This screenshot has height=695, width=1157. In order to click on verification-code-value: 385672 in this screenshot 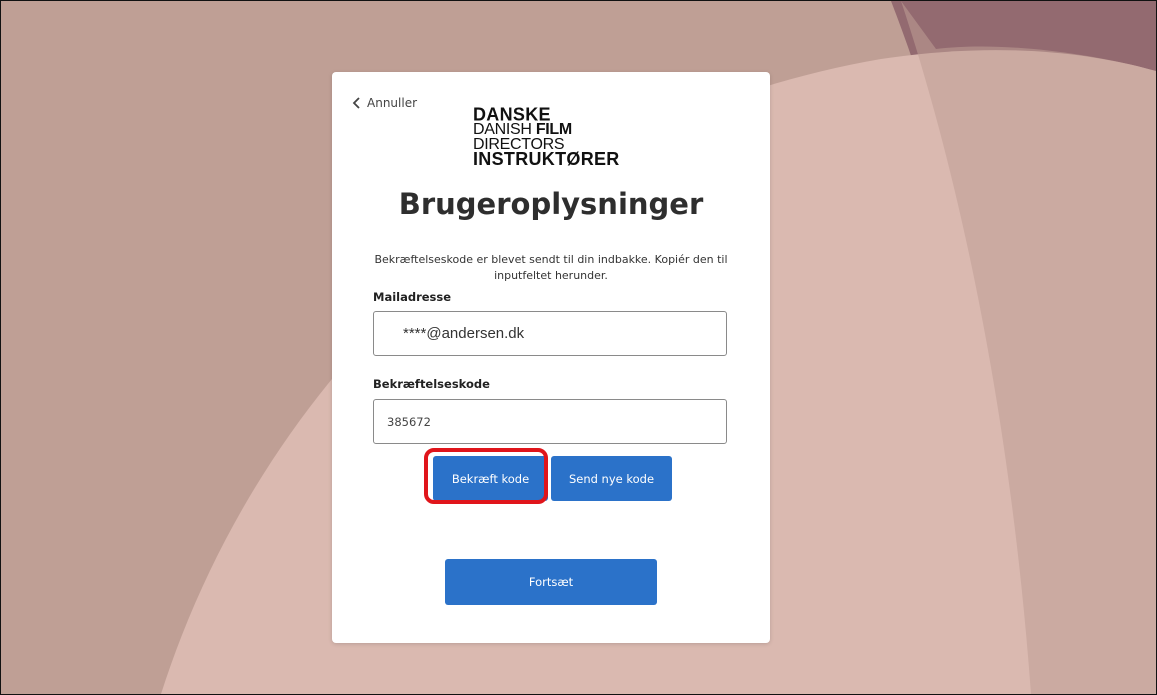, I will do `click(409, 421)`.